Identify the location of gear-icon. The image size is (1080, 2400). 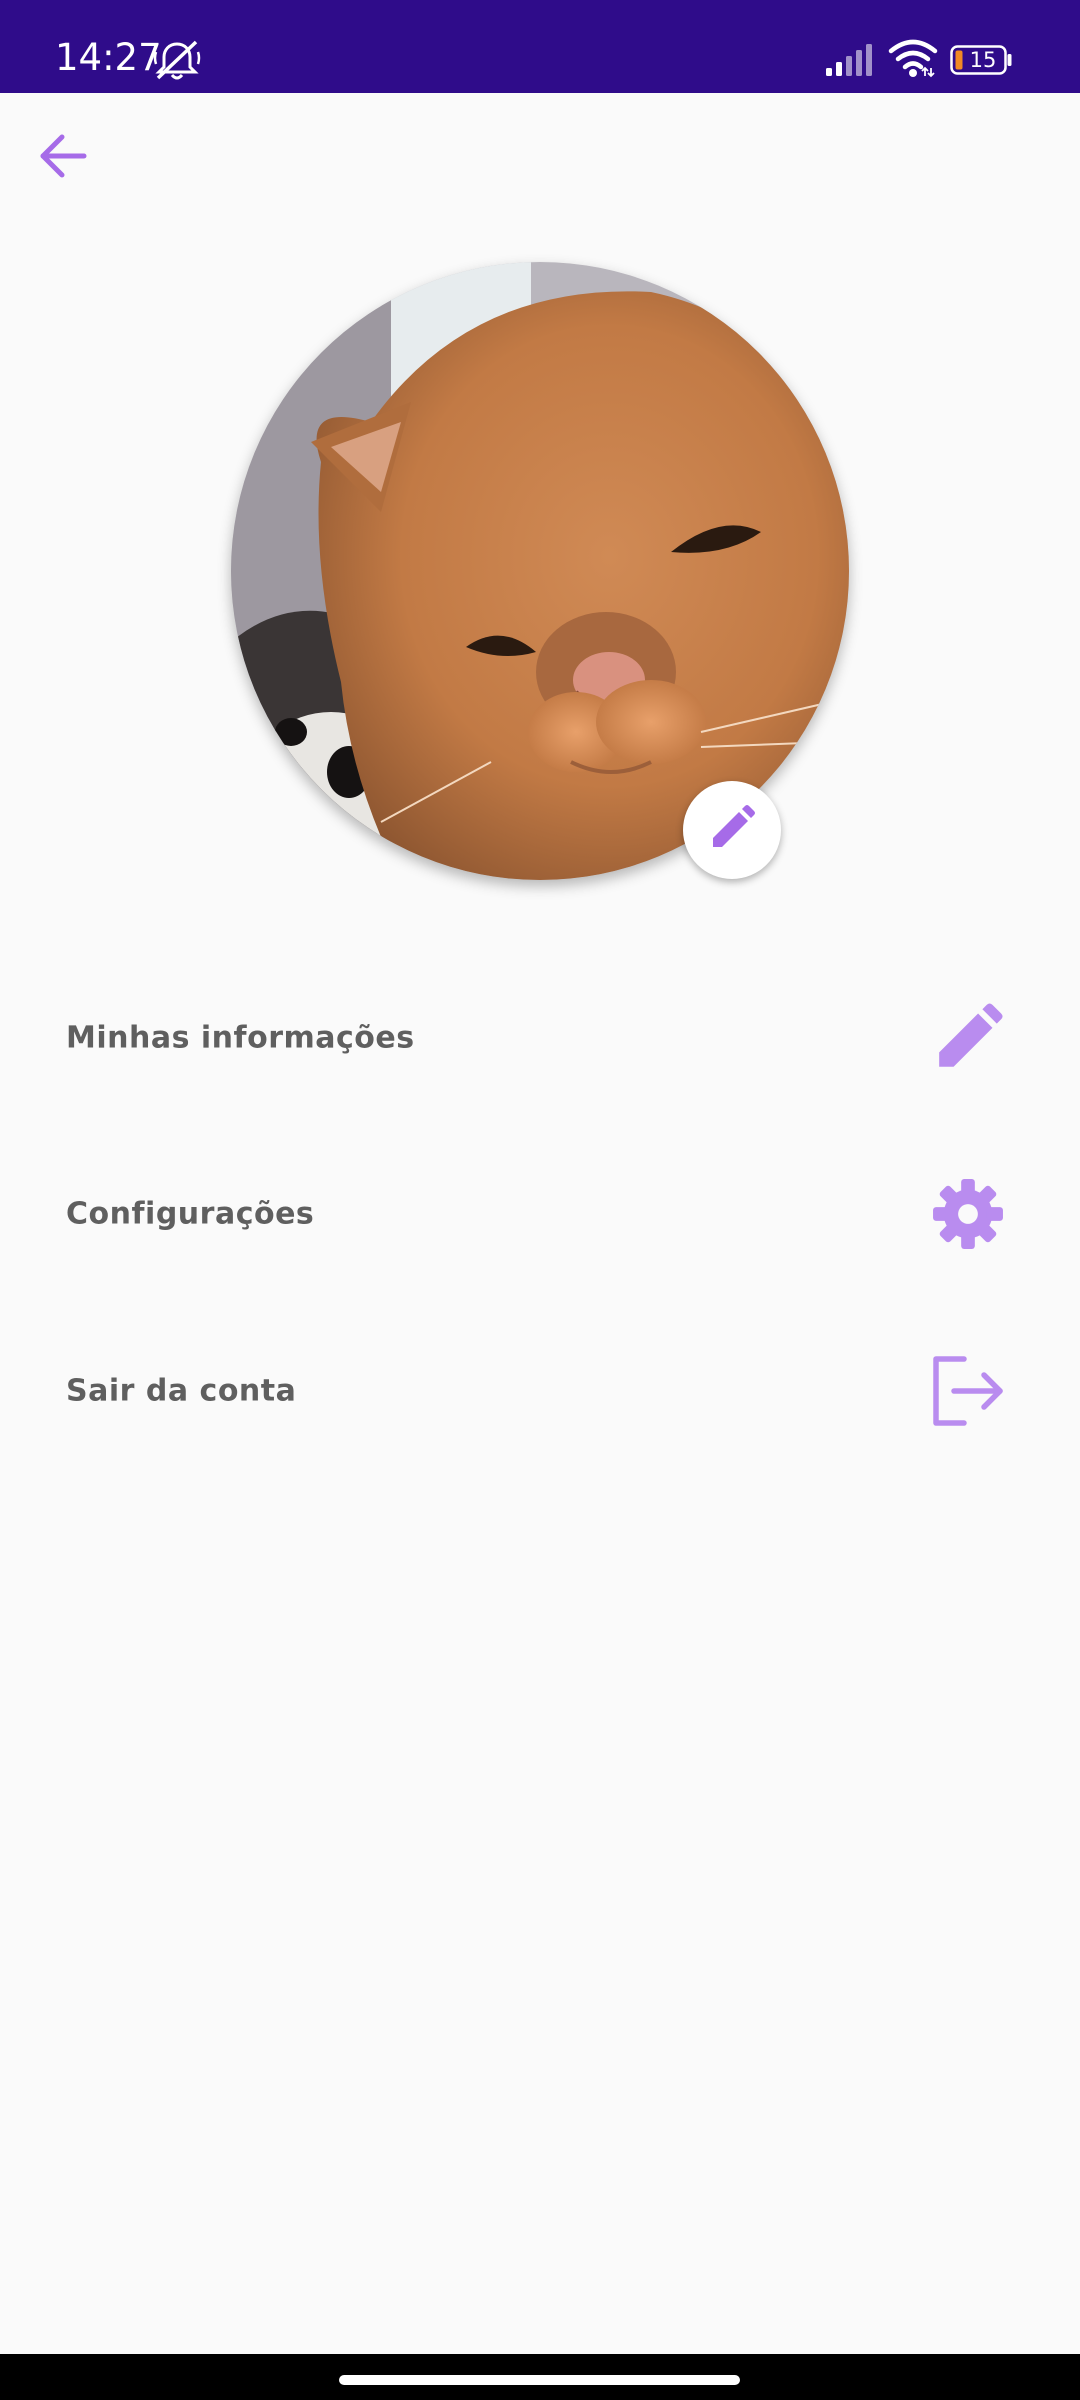
(968, 1214).